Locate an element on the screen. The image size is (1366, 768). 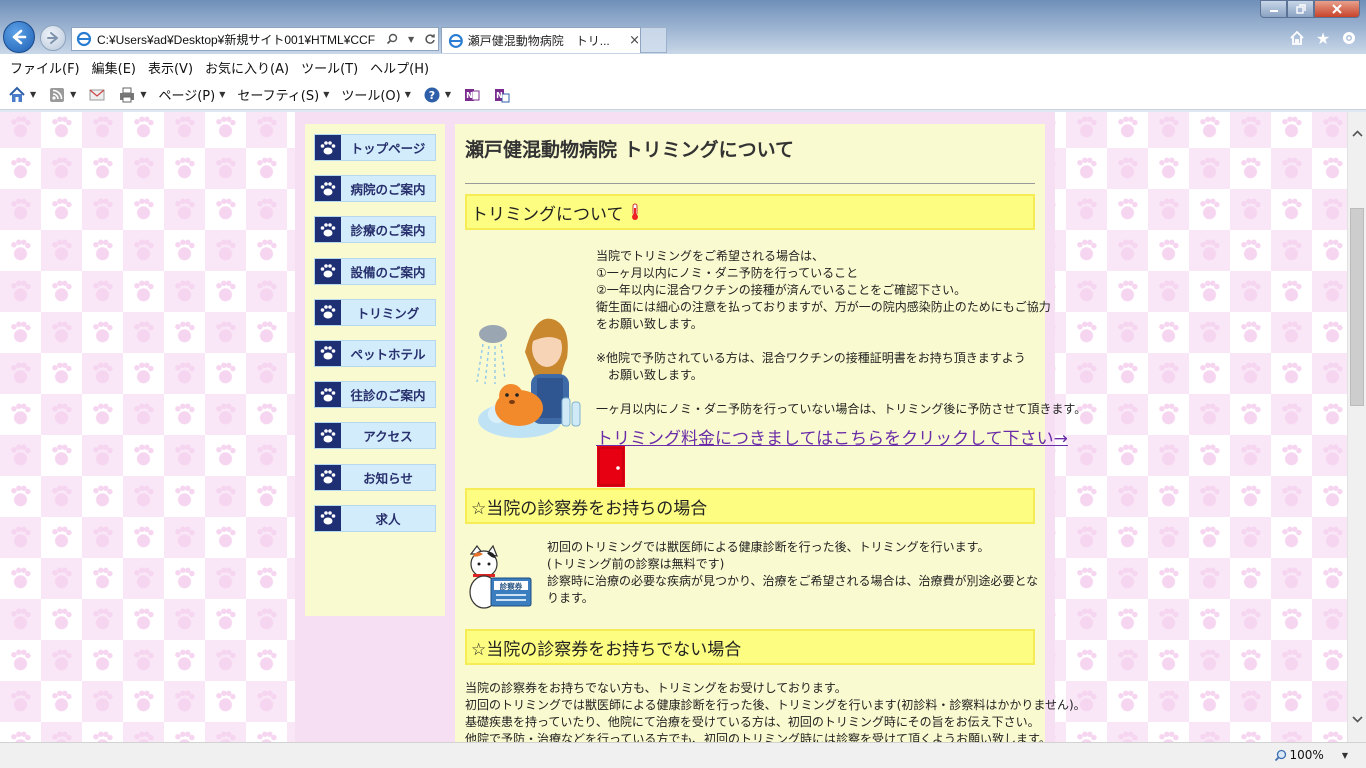
address-bar: C:¥Users¥ad¥Desktop¥新規サイト001¥HTML¥CCF ▼ is located at coordinates (255, 39).